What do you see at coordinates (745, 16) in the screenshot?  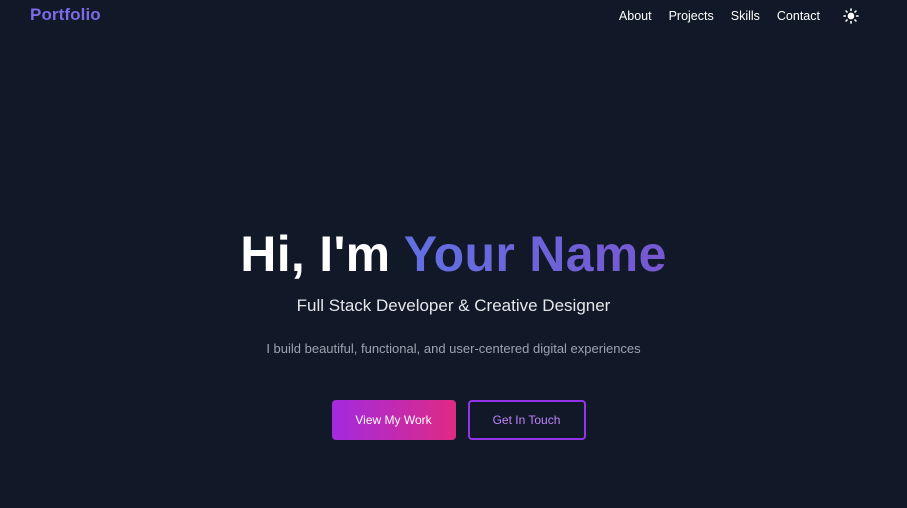 I see `nav-link-skills: Skills` at bounding box center [745, 16].